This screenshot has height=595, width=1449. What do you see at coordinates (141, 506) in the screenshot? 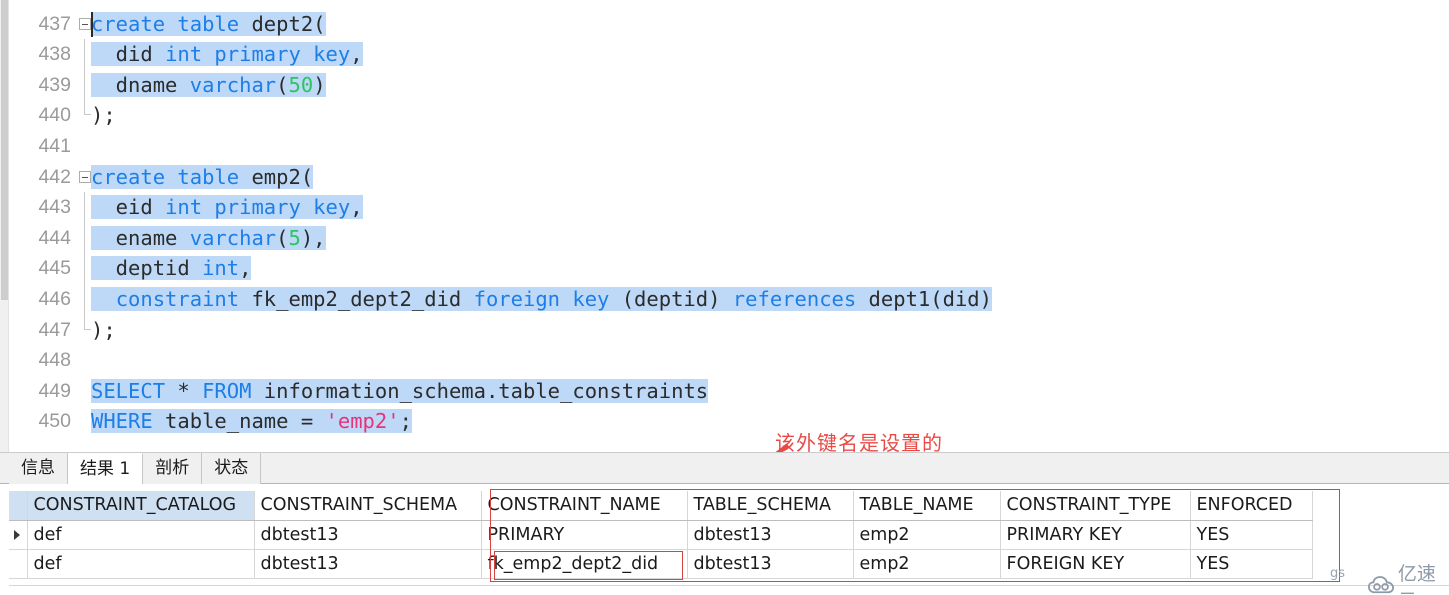
I see `column-header-constraint-catalog: CONSTRAINT_CATALOG` at bounding box center [141, 506].